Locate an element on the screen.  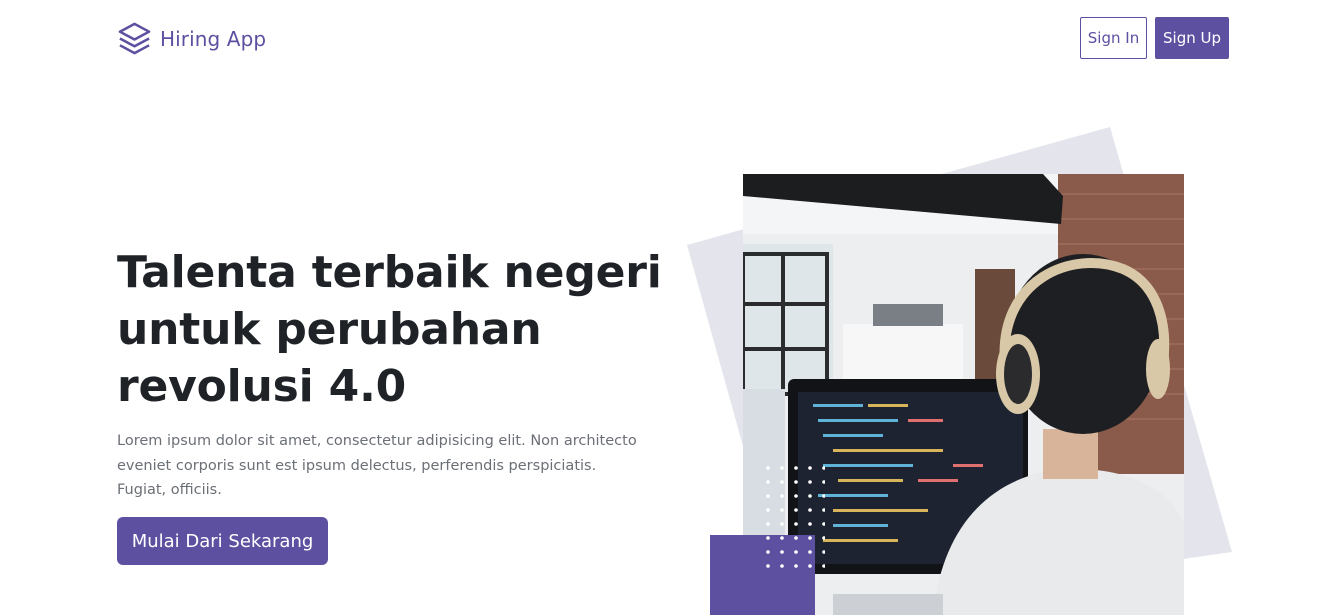
brand-logo-link: Hiring App is located at coordinates (191, 38).